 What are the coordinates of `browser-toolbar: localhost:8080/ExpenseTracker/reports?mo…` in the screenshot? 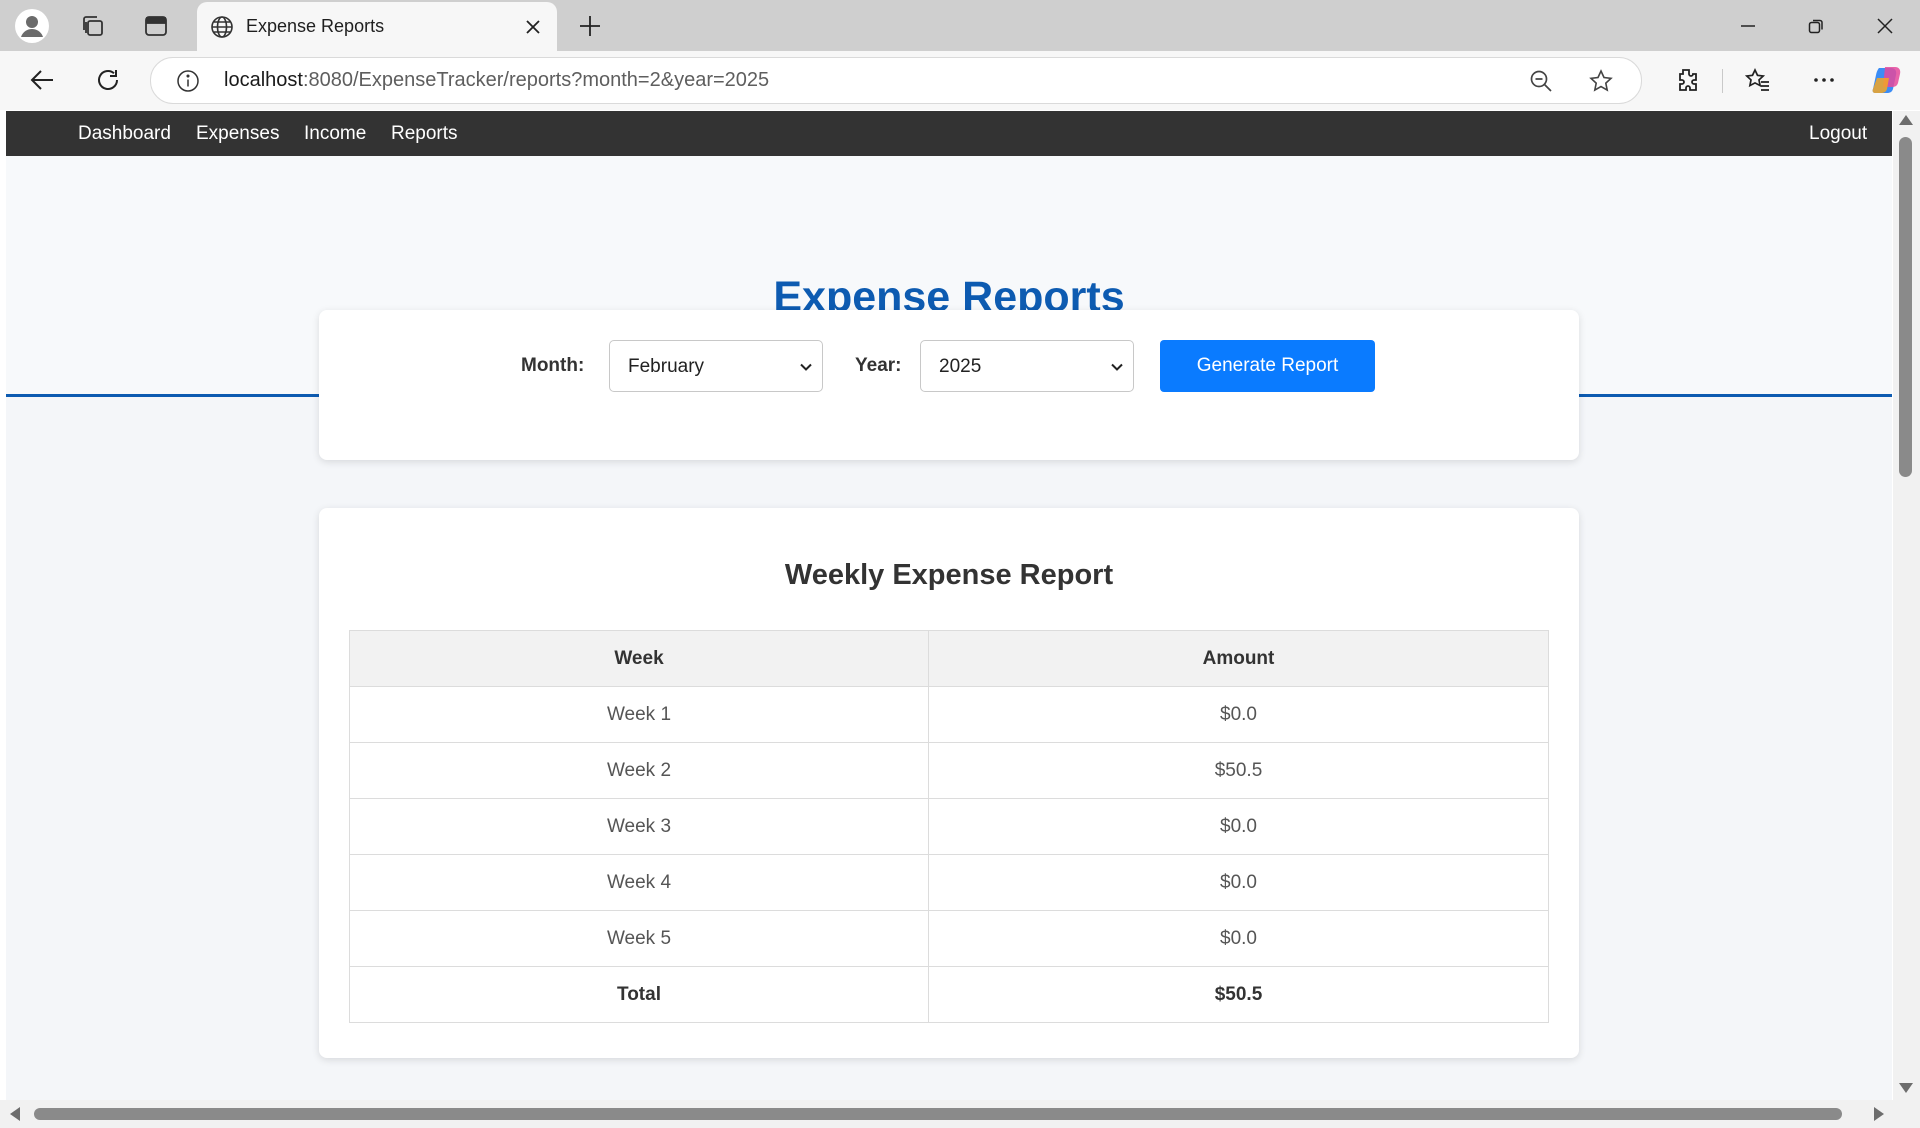 It's located at (960, 80).